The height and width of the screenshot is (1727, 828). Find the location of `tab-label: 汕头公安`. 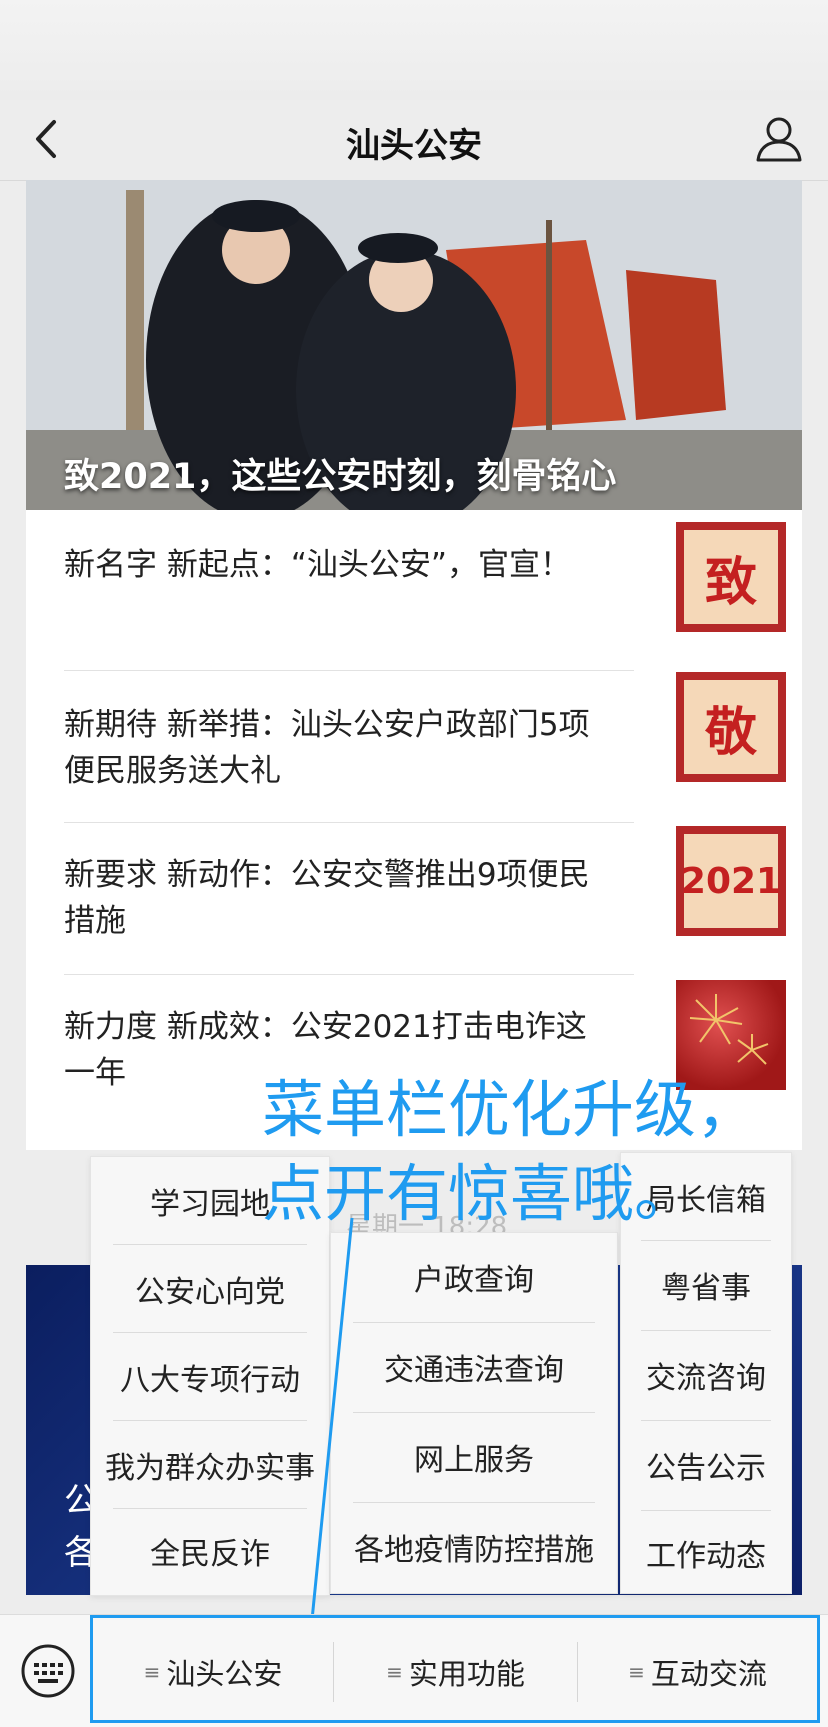

tab-label: 汕头公安 is located at coordinates (224, 1674).